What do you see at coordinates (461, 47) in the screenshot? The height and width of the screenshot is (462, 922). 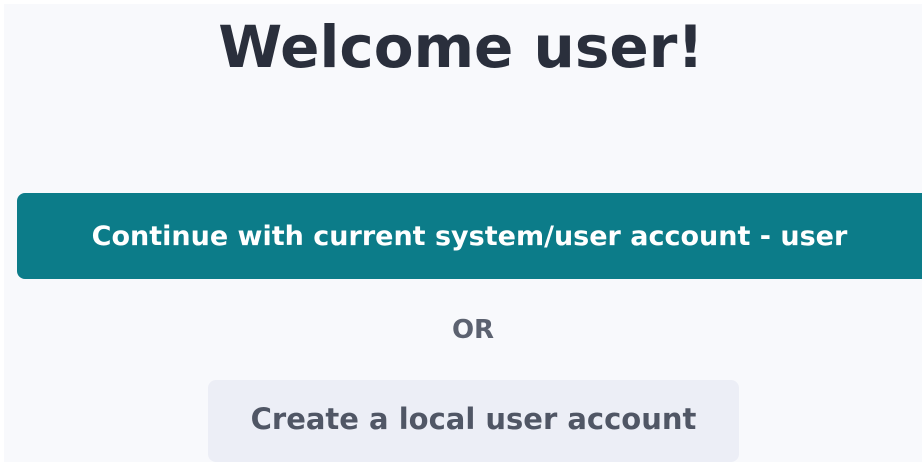 I see `page-title: Welcome user!` at bounding box center [461, 47].